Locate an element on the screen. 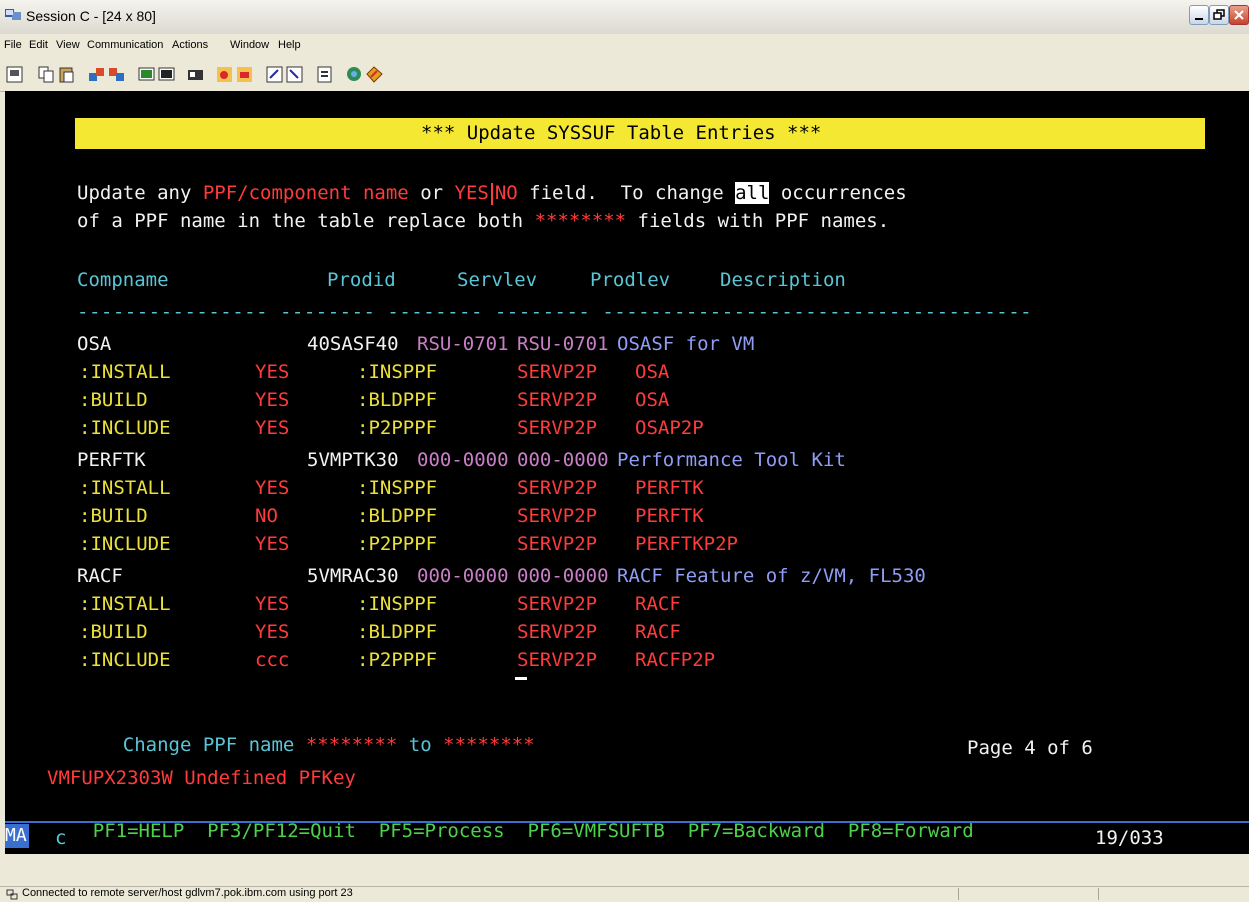 Image resolution: width=1249 pixels, height=902 pixels. screen-banner: *** Update SYSSUF Table Entries *** is located at coordinates (640, 133).